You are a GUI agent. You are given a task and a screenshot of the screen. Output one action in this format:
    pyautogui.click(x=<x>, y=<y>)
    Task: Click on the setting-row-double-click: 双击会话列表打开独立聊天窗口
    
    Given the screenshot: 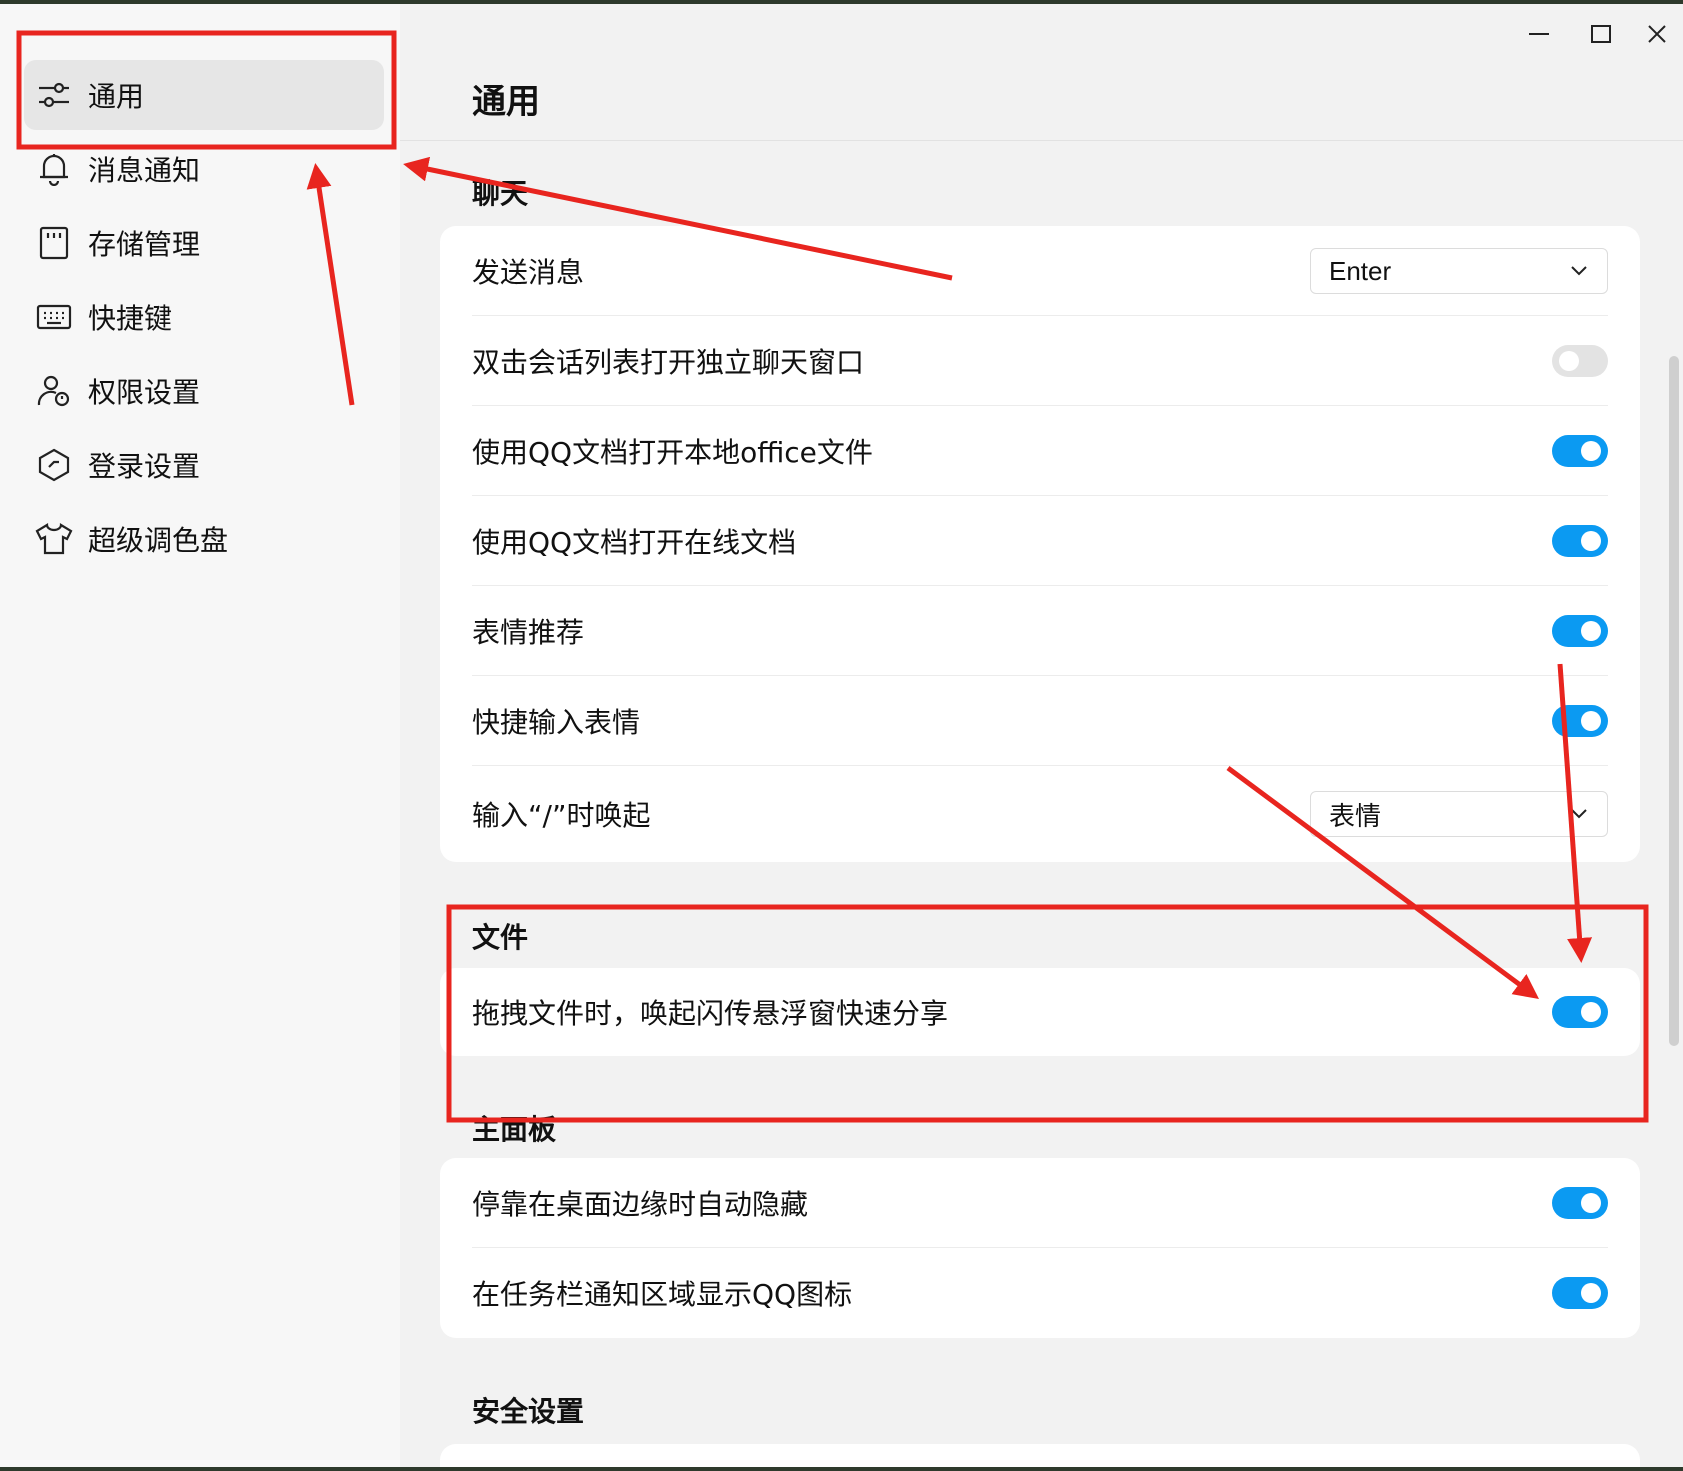 What is the action you would take?
    pyautogui.click(x=1040, y=361)
    